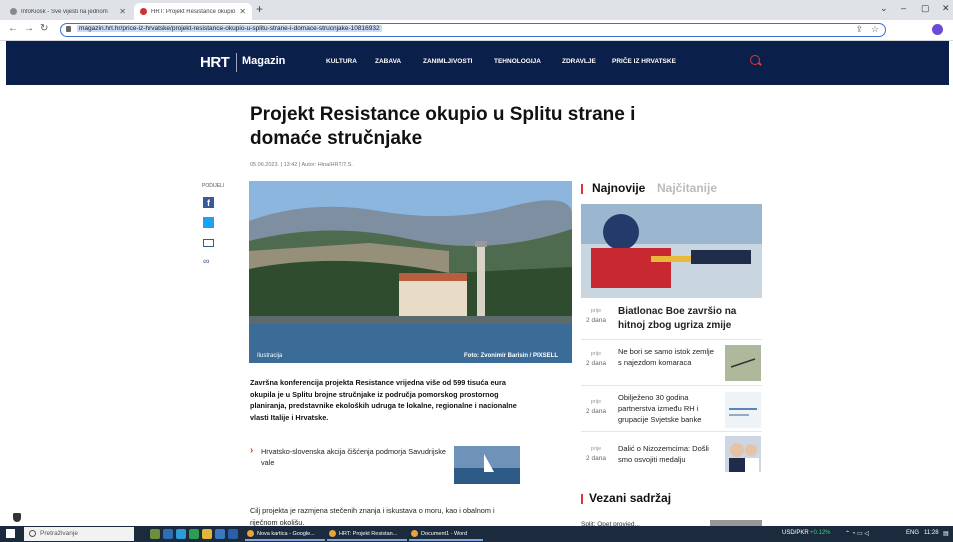  I want to click on close-window-button: ✕, so click(946, 8).